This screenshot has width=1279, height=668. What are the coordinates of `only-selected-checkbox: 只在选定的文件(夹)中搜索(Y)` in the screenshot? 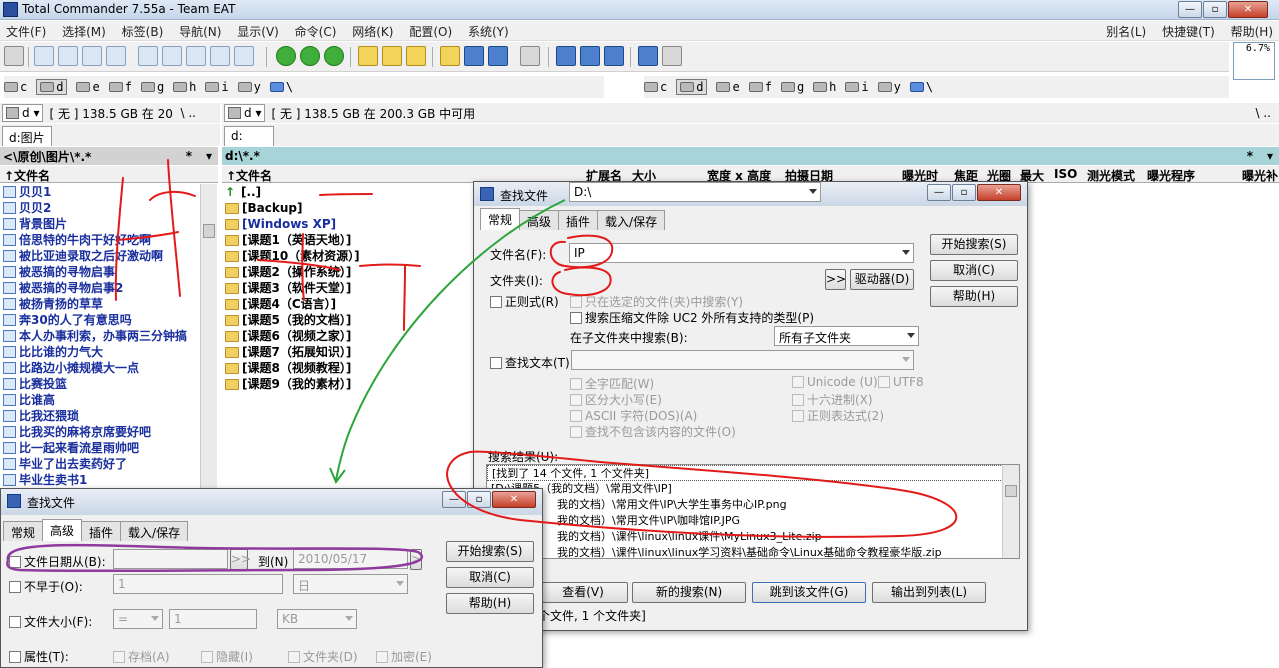 It's located at (656, 301).